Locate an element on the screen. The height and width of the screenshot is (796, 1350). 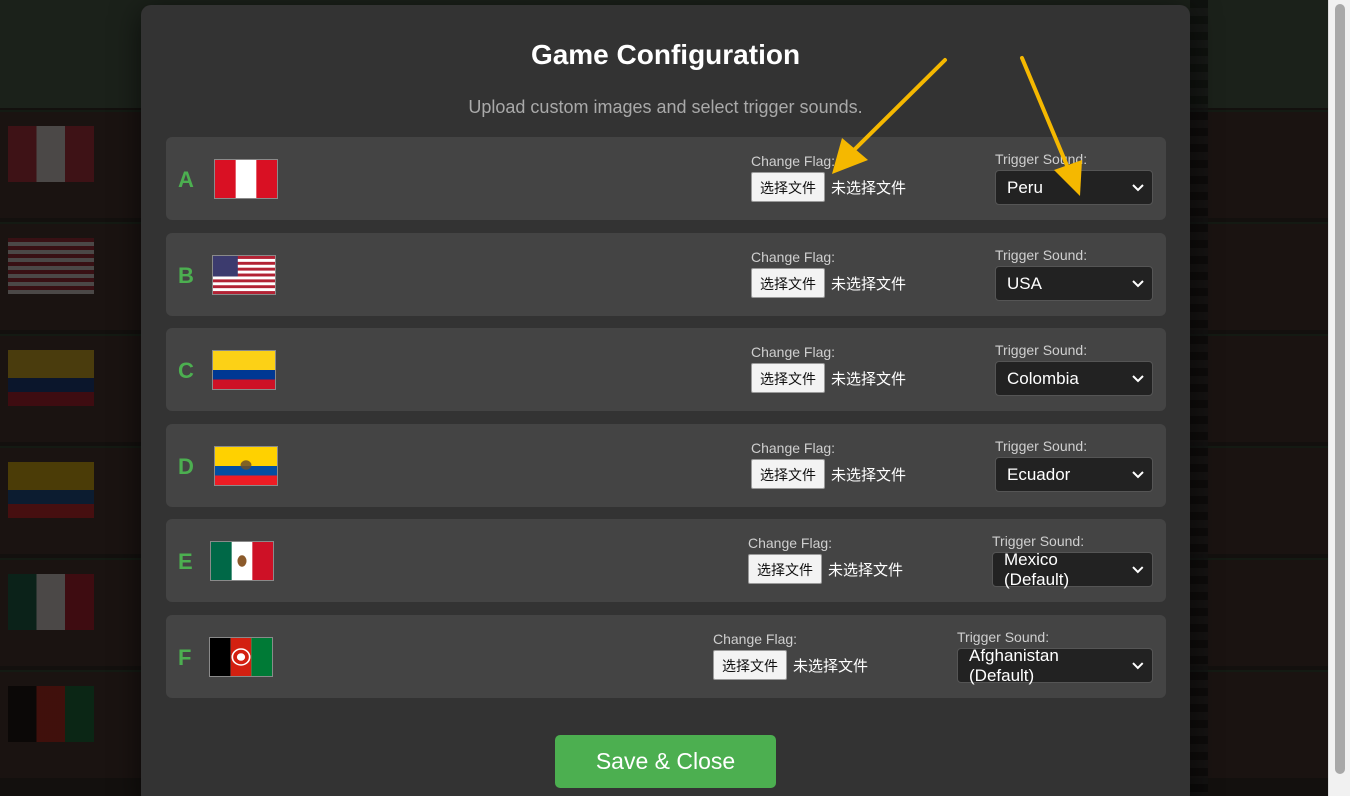
colombia-flag-icon is located at coordinates (244, 370).